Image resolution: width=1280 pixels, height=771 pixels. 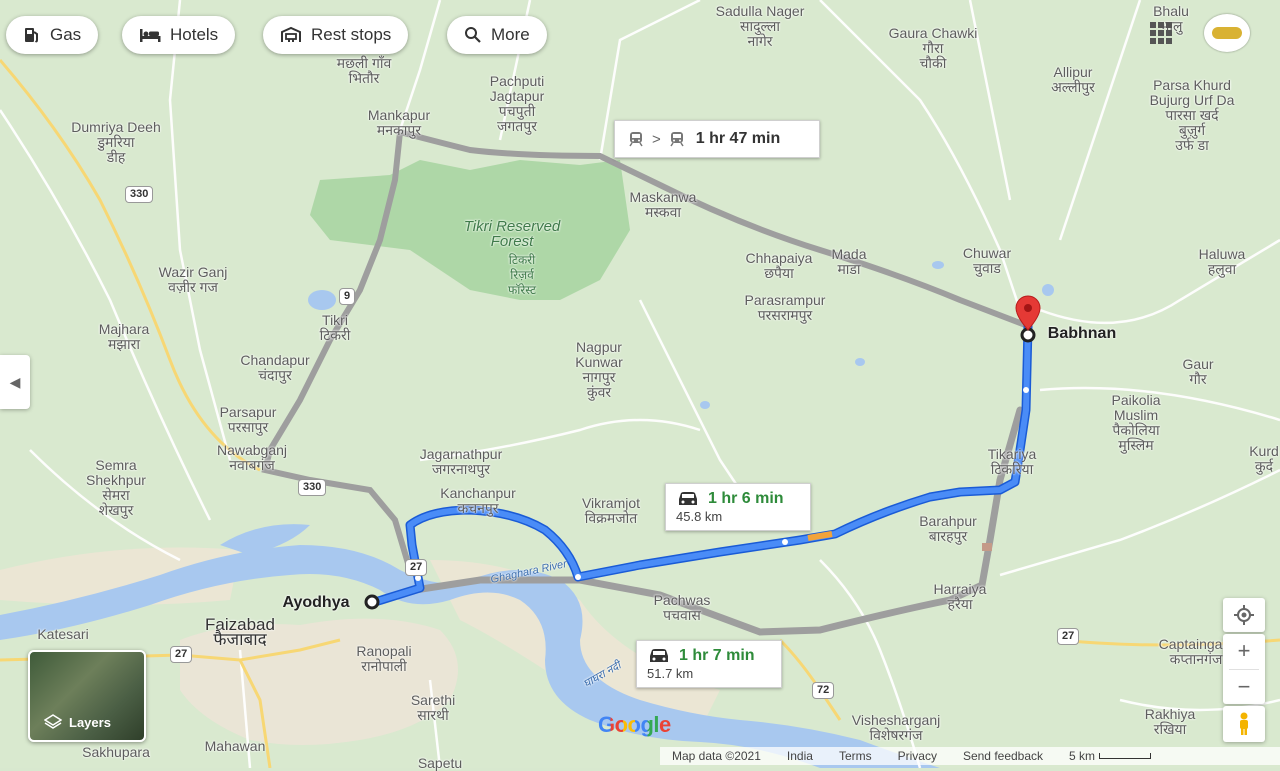 What do you see at coordinates (1135, 423) in the screenshot?
I see `place-label: Paikolia Muslim पैकोलिया मुस्लिम` at bounding box center [1135, 423].